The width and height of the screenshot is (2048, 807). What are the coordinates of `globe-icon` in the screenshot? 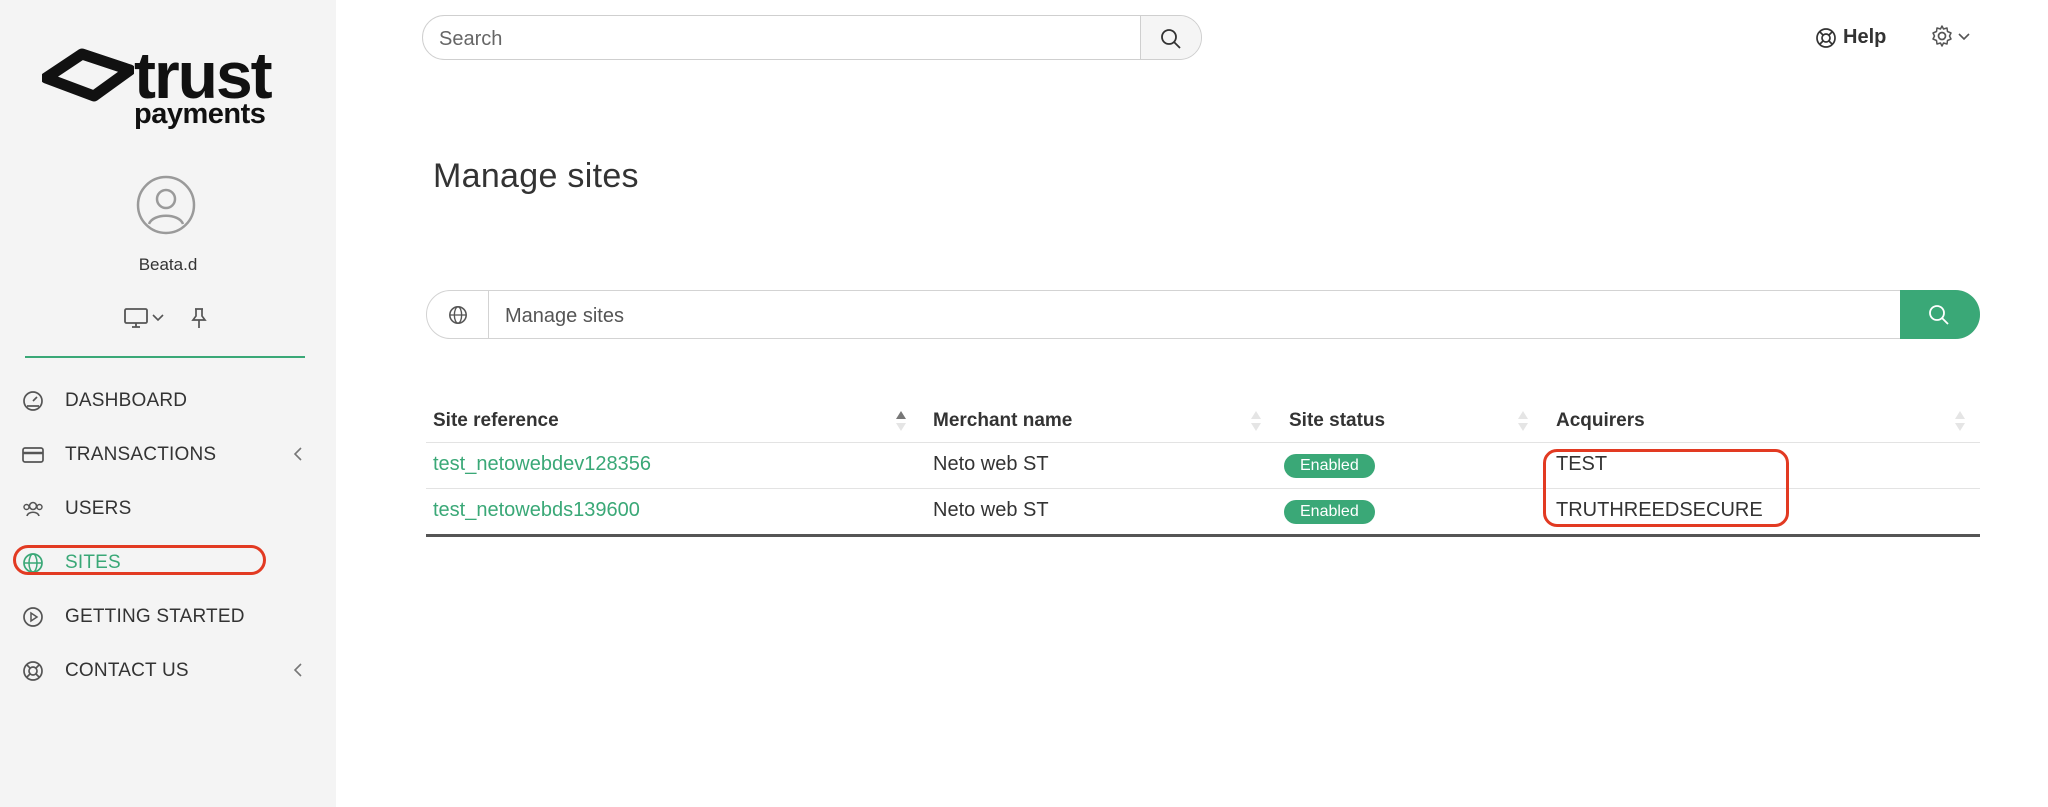 It's located at (458, 315).